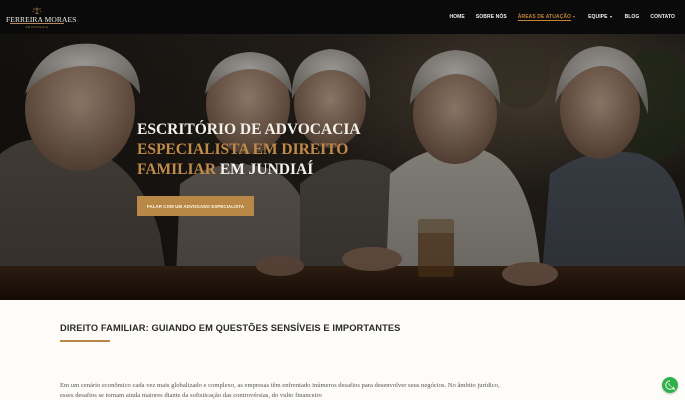 This screenshot has width=685, height=400. I want to click on nav-home-label: HOME, so click(457, 17).